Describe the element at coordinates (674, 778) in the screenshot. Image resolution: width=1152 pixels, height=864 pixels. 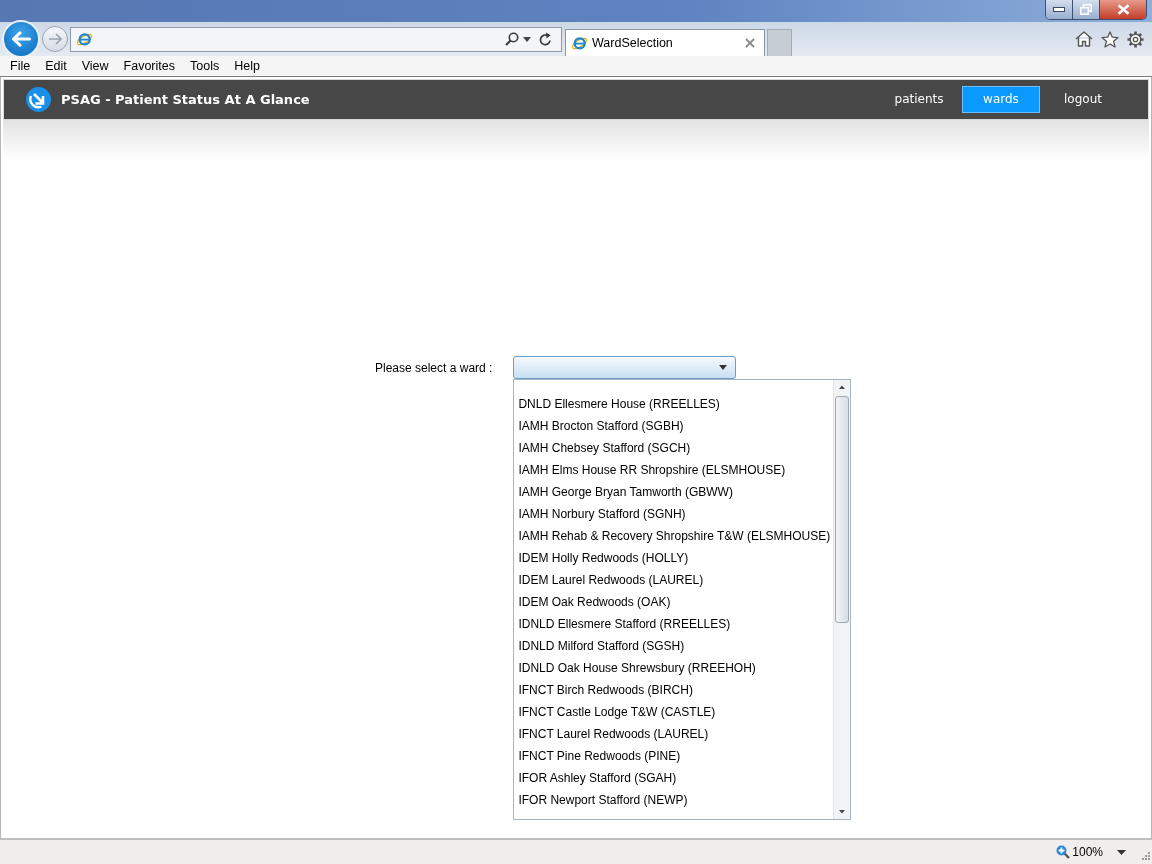
I see `ward-option: IFOR Ashley Stafford (SGAH)` at that location.